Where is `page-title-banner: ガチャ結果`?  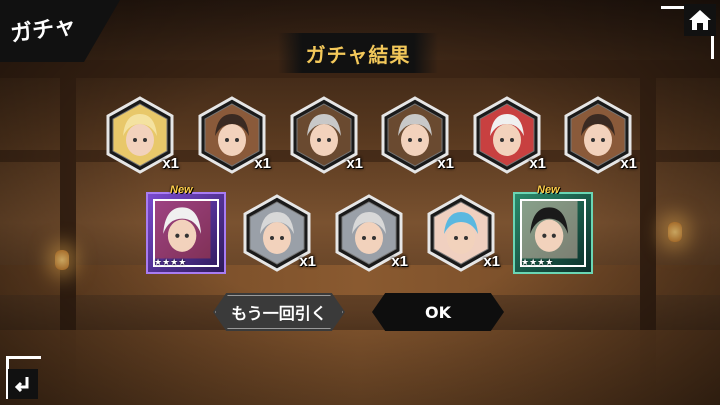
page-title-banner: ガチャ結果 is located at coordinates (358, 53).